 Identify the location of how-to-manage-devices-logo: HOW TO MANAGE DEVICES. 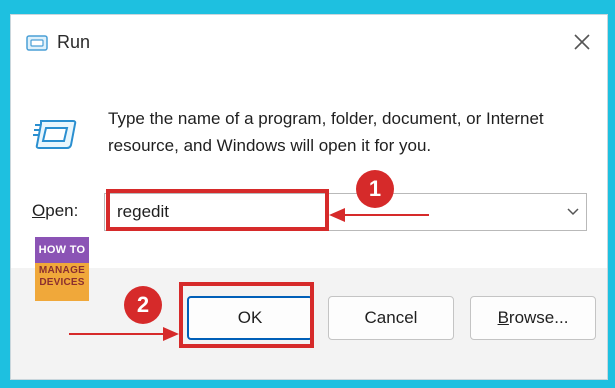
(62, 269).